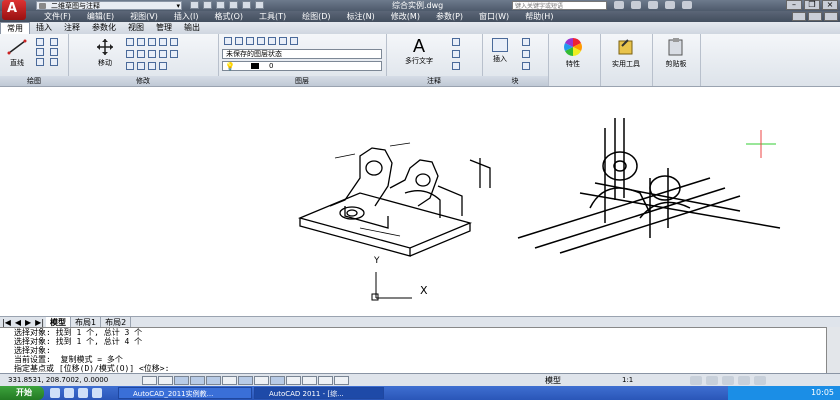 The width and height of the screenshot is (840, 400). I want to click on menu-parametric: 参数(P), so click(449, 16).